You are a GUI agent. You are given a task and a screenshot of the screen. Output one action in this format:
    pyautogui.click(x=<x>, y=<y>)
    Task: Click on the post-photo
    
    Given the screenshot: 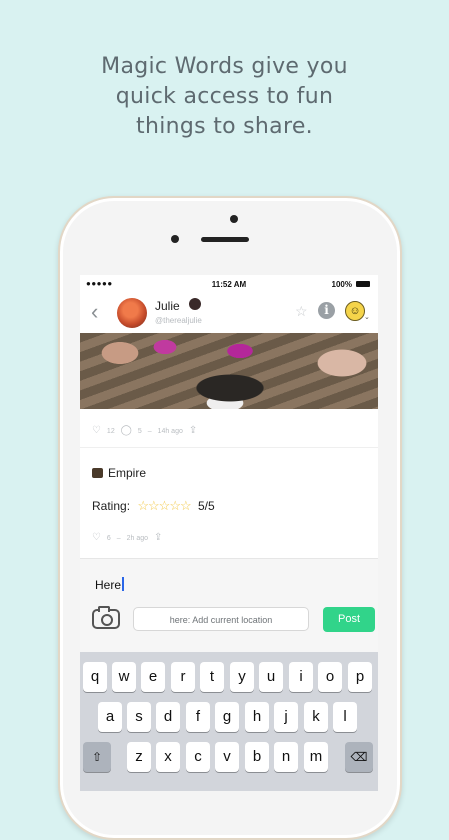 What is the action you would take?
    pyautogui.click(x=229, y=371)
    